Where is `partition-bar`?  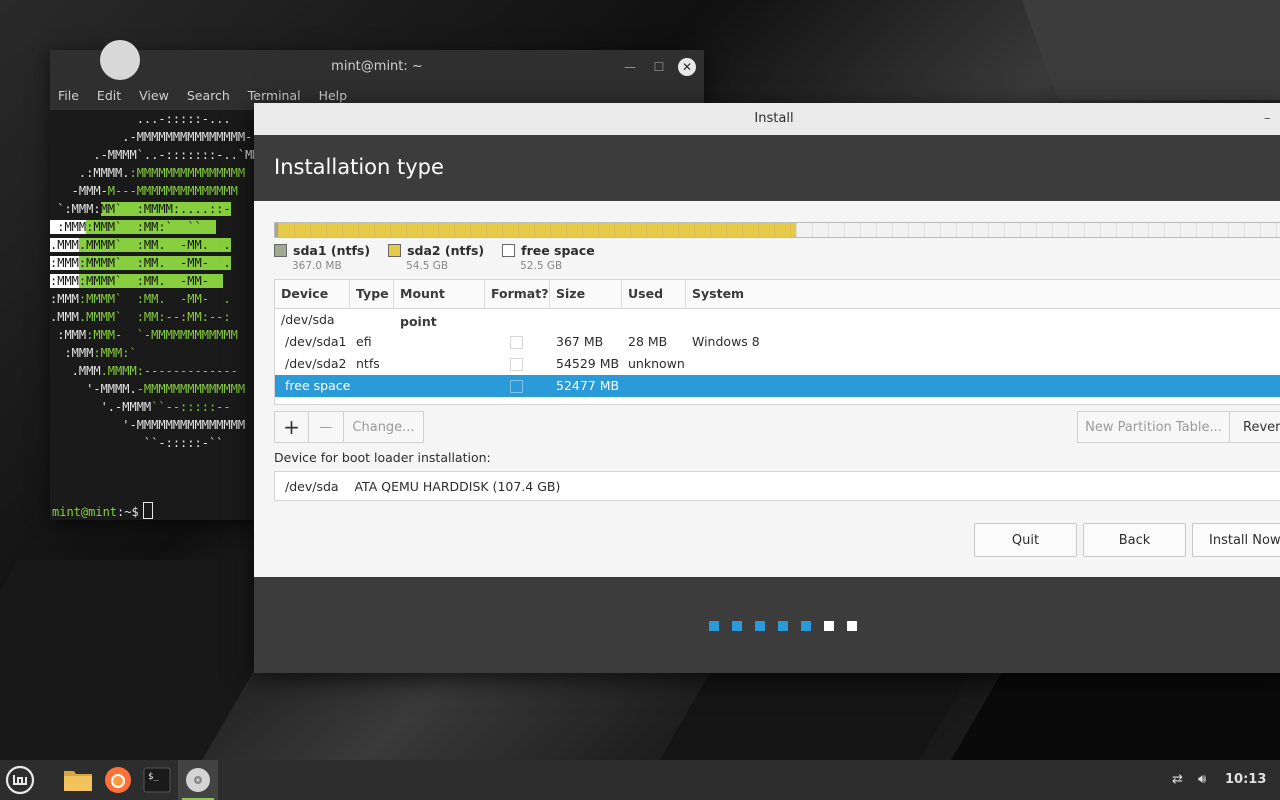 partition-bar is located at coordinates (777, 230).